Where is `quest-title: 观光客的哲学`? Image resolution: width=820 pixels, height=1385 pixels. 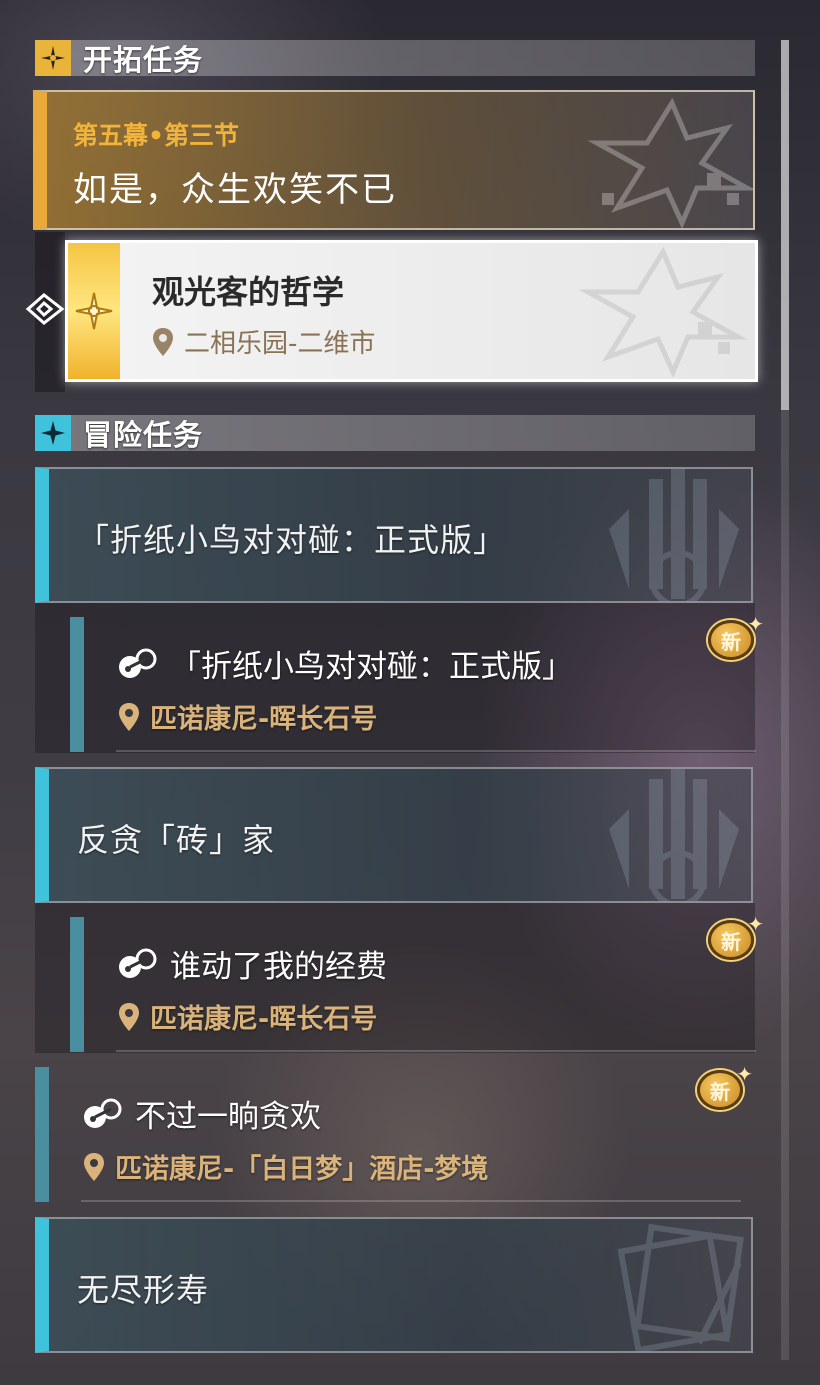 quest-title: 观光客的哲学 is located at coordinates (248, 292).